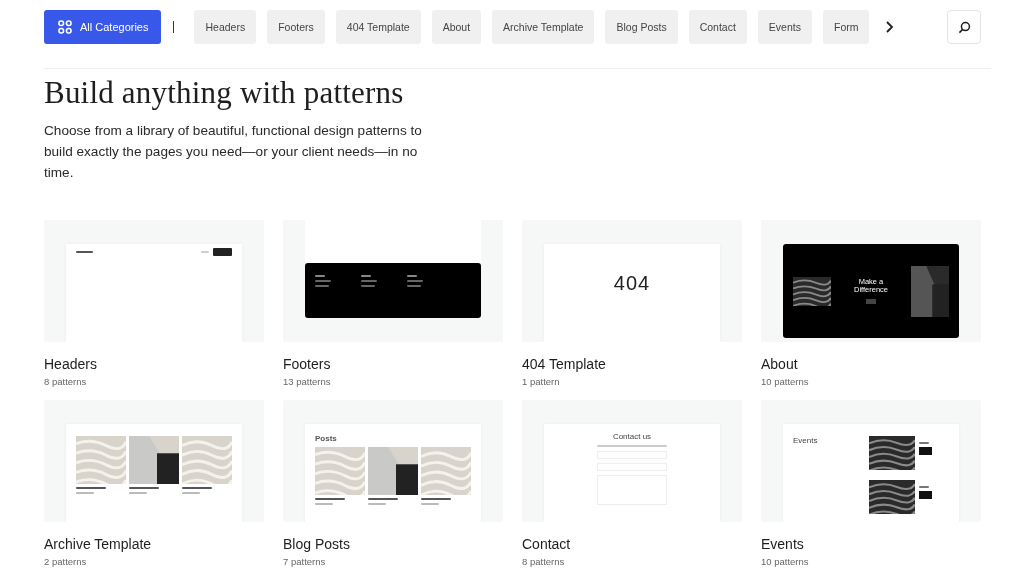 The height and width of the screenshot is (576, 1024). I want to click on preview-heading: 404, so click(632, 283).